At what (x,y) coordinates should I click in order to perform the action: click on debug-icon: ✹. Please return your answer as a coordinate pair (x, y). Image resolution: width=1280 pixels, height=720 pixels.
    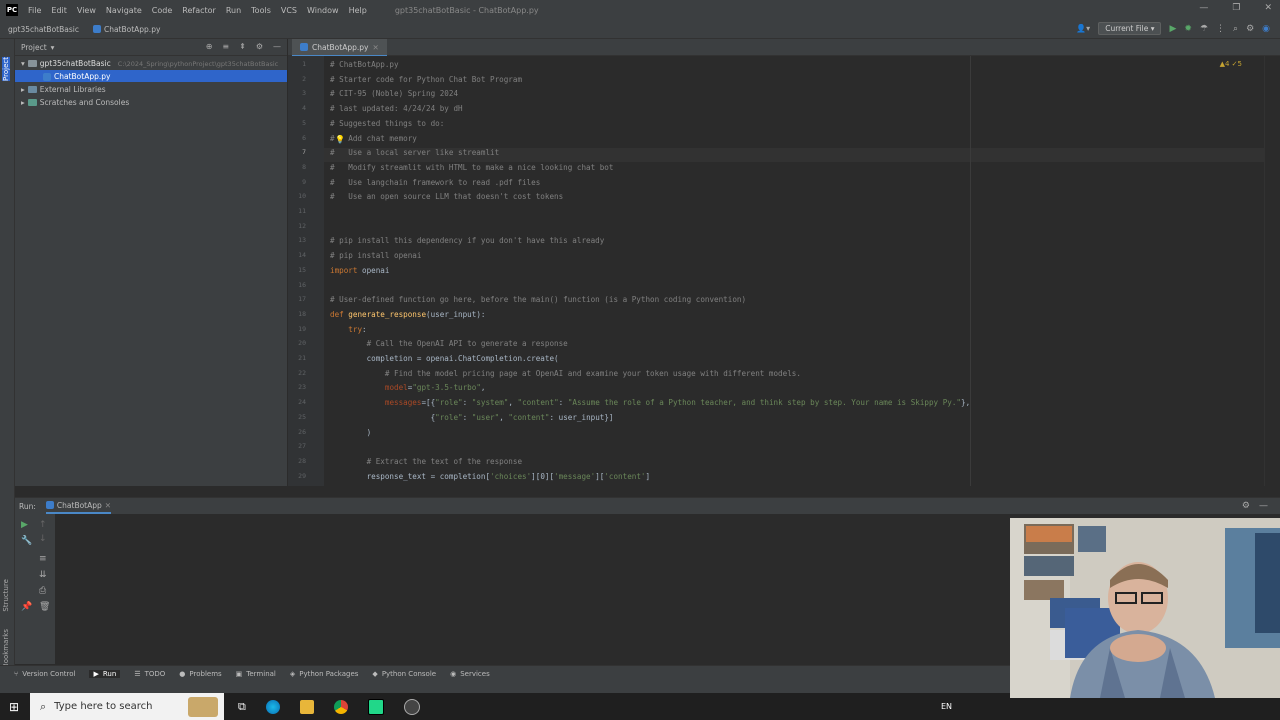
    Looking at the image, I should click on (1188, 29).